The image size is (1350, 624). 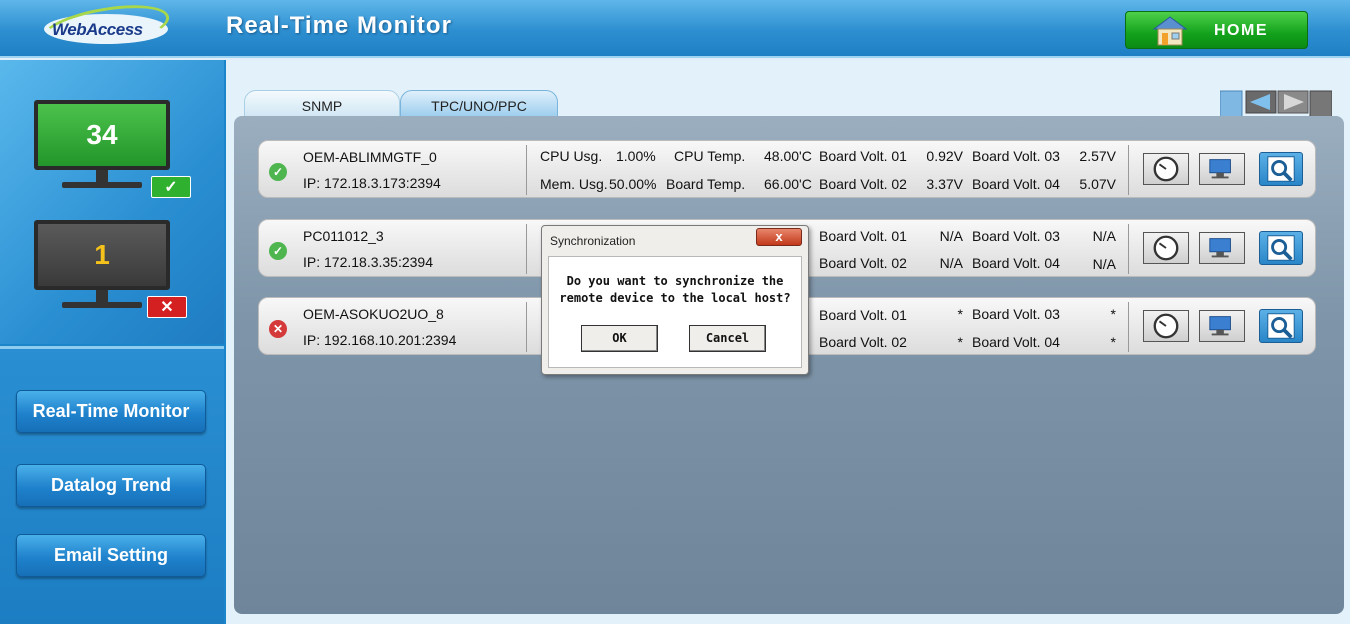 I want to click on page-title: Real-Time Monitor, so click(x=339, y=25).